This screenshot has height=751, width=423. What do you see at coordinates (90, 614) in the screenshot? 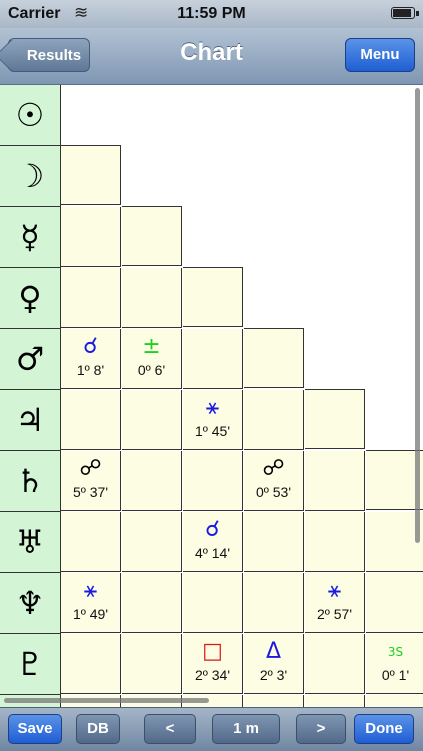
I see `aspect-orb: 1º 49'` at bounding box center [90, 614].